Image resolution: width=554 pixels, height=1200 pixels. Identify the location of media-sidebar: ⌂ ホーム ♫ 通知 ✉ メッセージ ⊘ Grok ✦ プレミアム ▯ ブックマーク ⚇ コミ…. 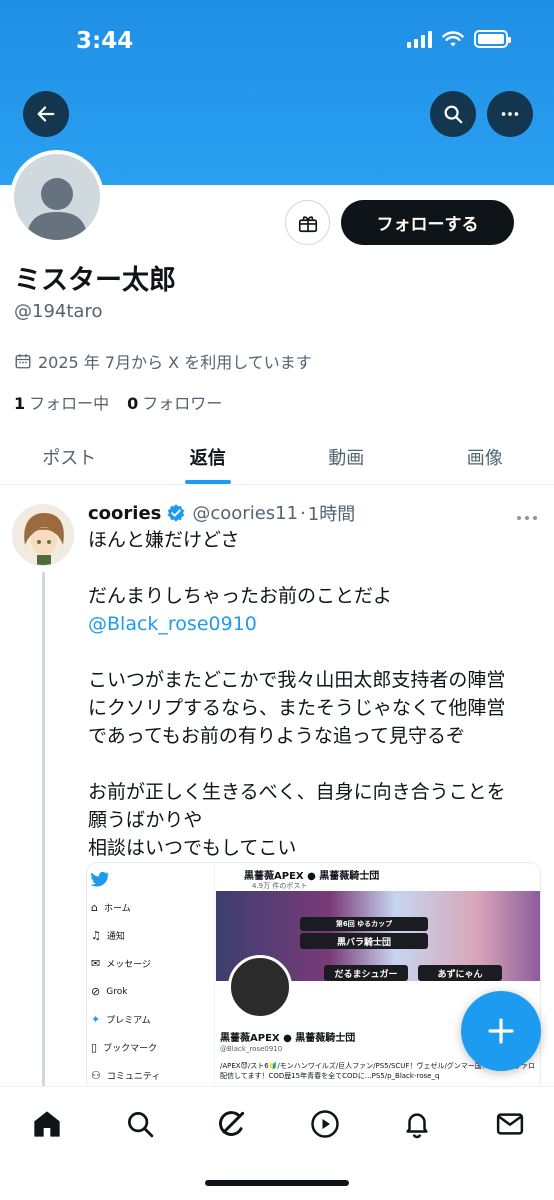
(151, 977).